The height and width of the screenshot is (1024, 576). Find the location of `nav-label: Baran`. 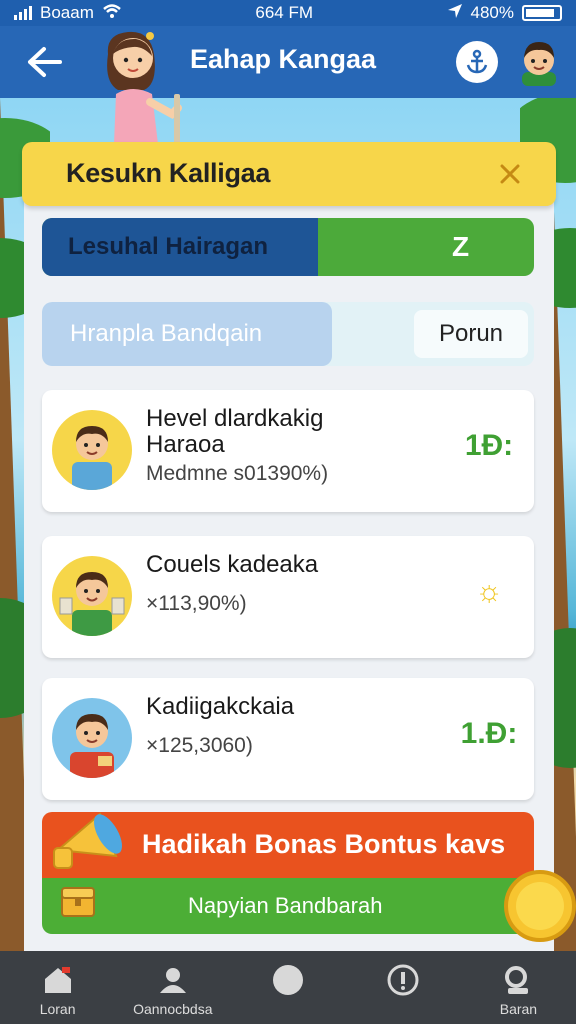

nav-label: Baran is located at coordinates (518, 1009).